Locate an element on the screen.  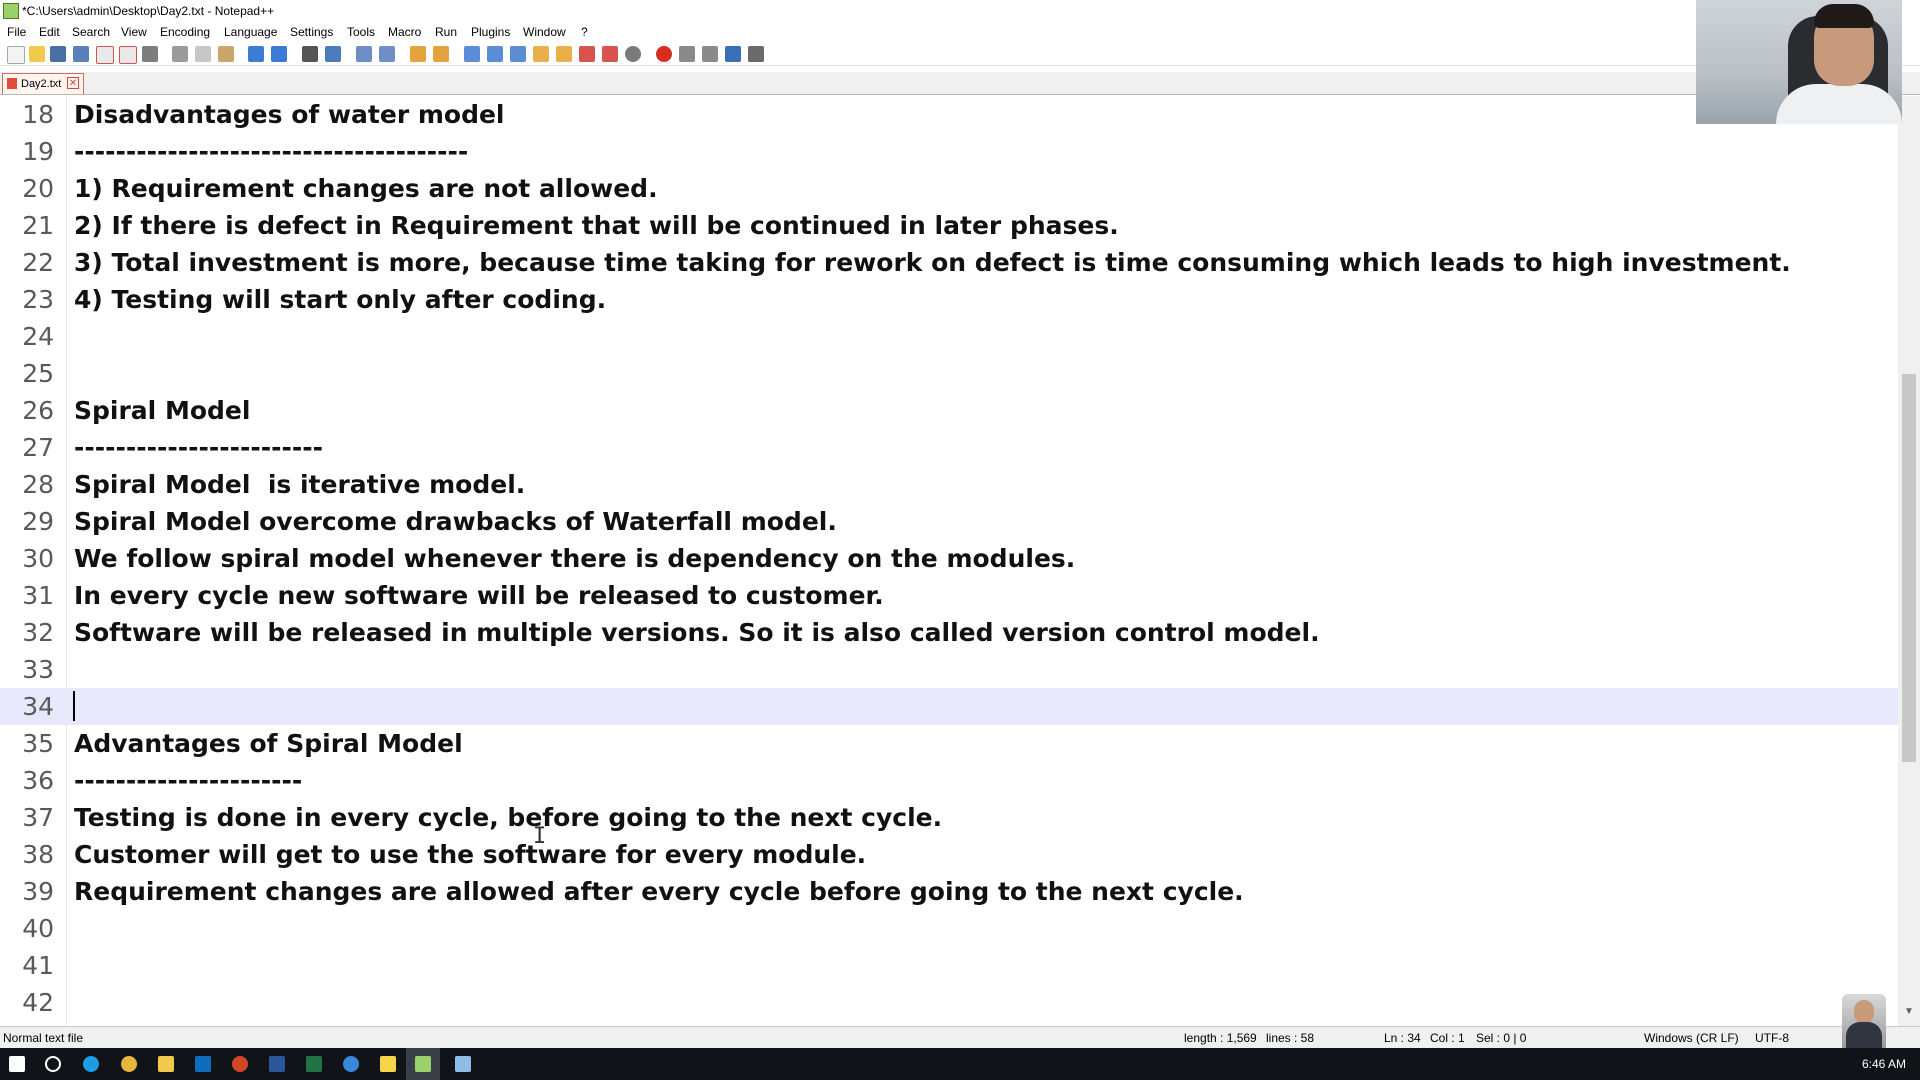
outlook-icon is located at coordinates (203, 1064).